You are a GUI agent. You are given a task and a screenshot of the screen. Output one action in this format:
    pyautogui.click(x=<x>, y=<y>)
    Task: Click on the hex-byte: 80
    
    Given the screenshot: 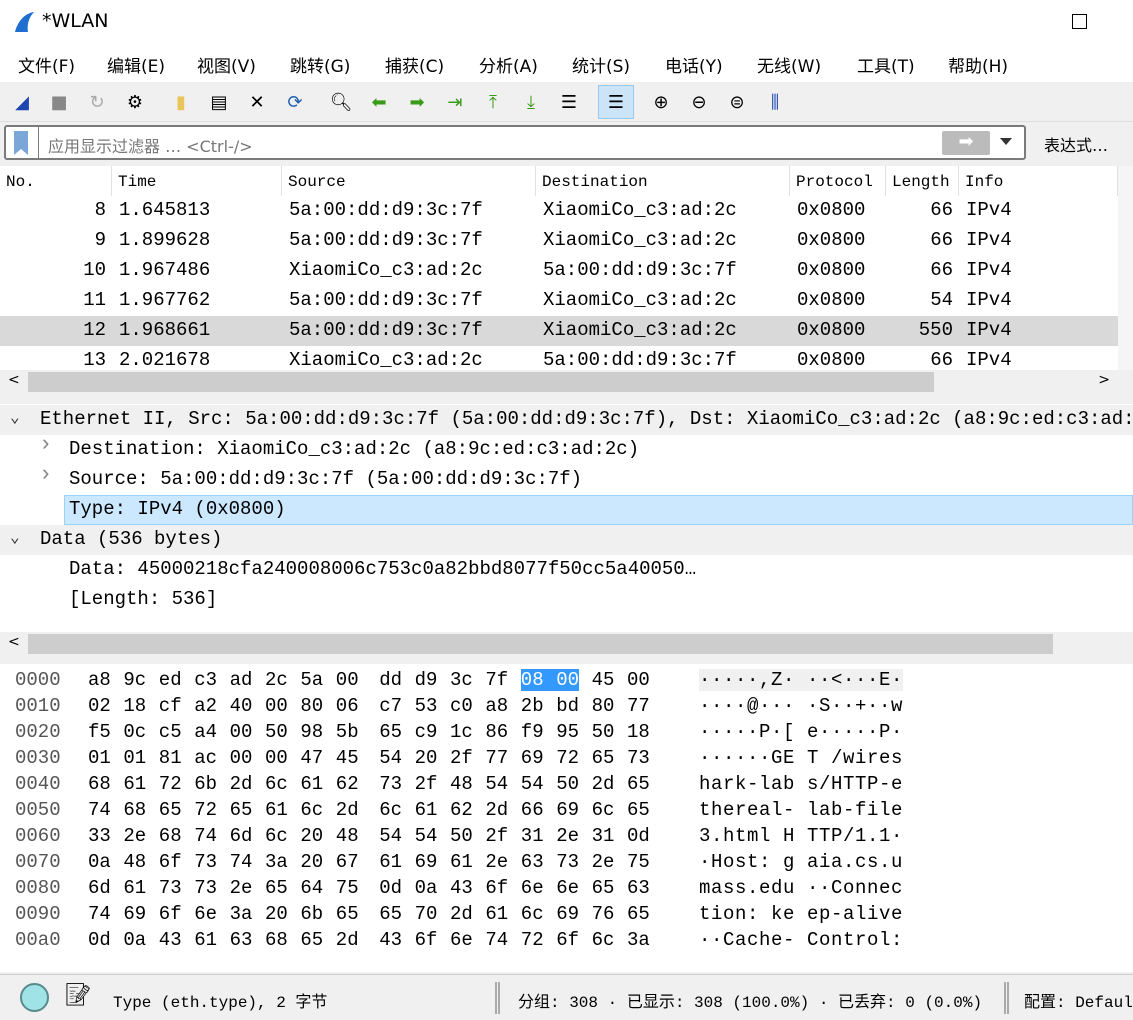 What is the action you would take?
    pyautogui.click(x=311, y=706)
    